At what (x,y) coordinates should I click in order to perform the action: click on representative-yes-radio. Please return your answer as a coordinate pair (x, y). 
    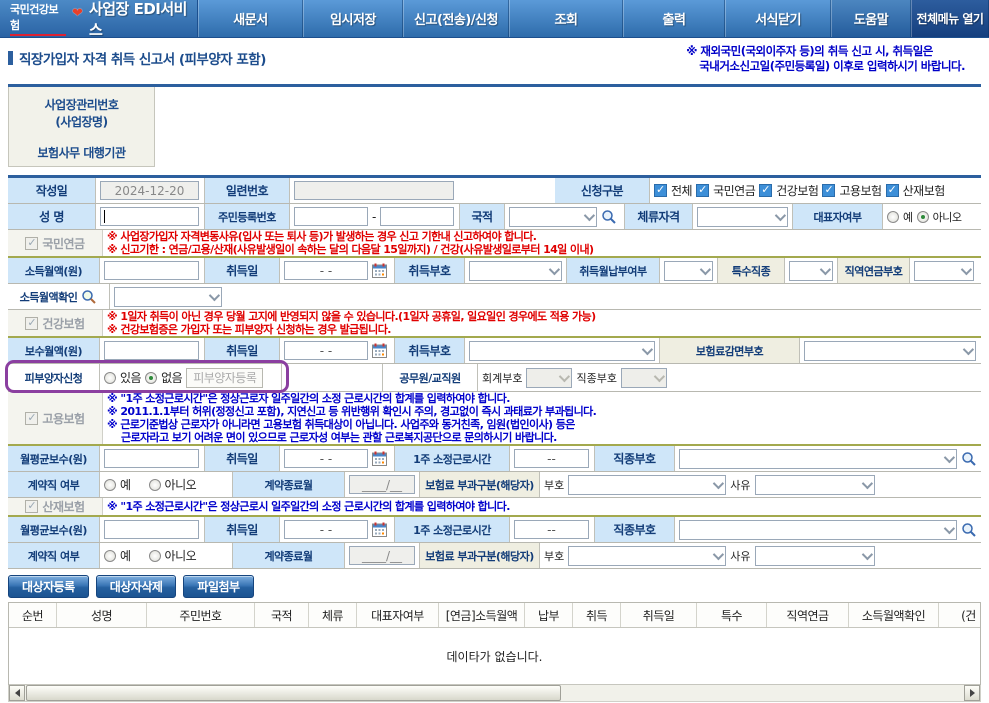
    Looking at the image, I should click on (893, 216).